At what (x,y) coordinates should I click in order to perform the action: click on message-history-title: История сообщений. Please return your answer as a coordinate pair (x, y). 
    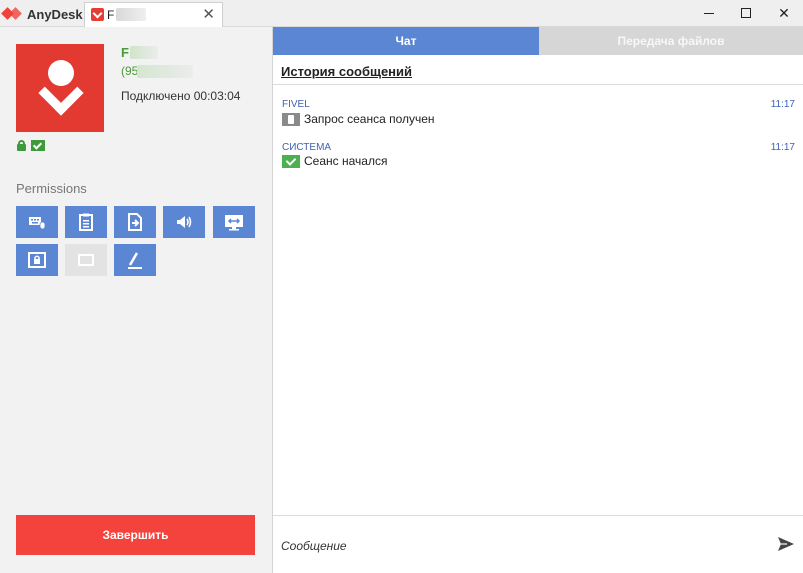
    Looking at the image, I should click on (347, 71).